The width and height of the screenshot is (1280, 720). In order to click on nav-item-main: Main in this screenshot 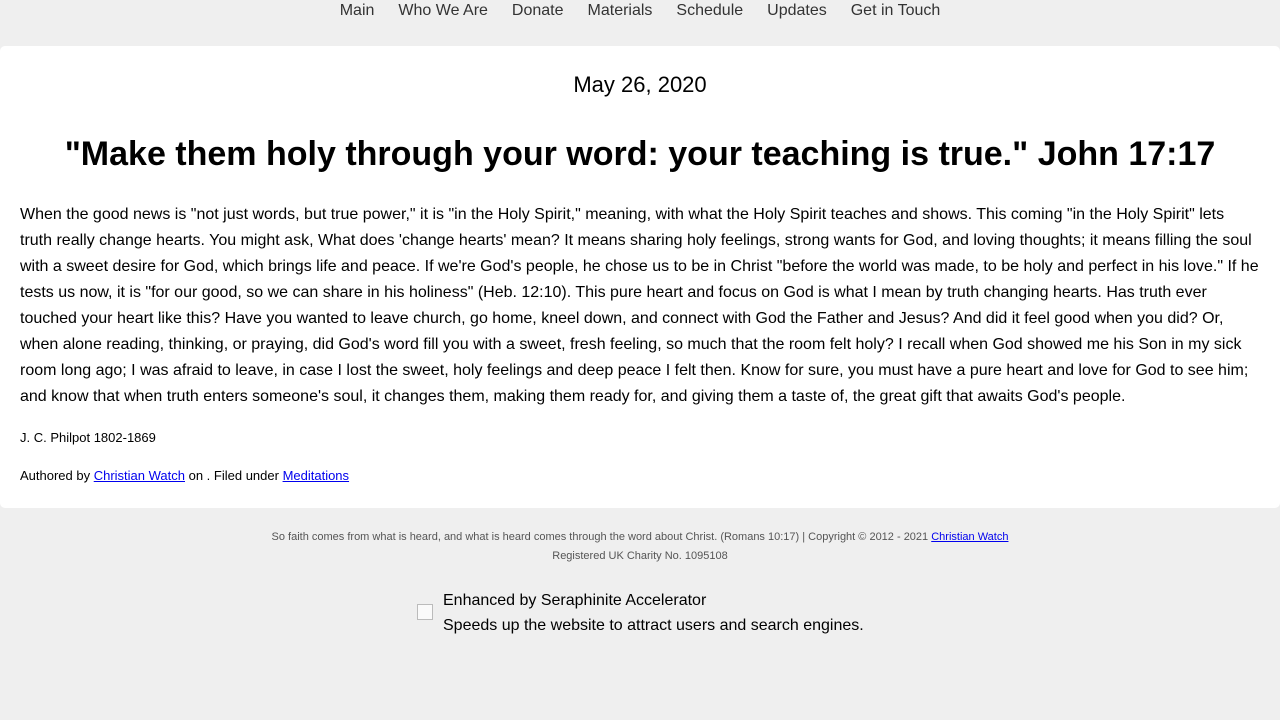, I will do `click(357, 11)`.